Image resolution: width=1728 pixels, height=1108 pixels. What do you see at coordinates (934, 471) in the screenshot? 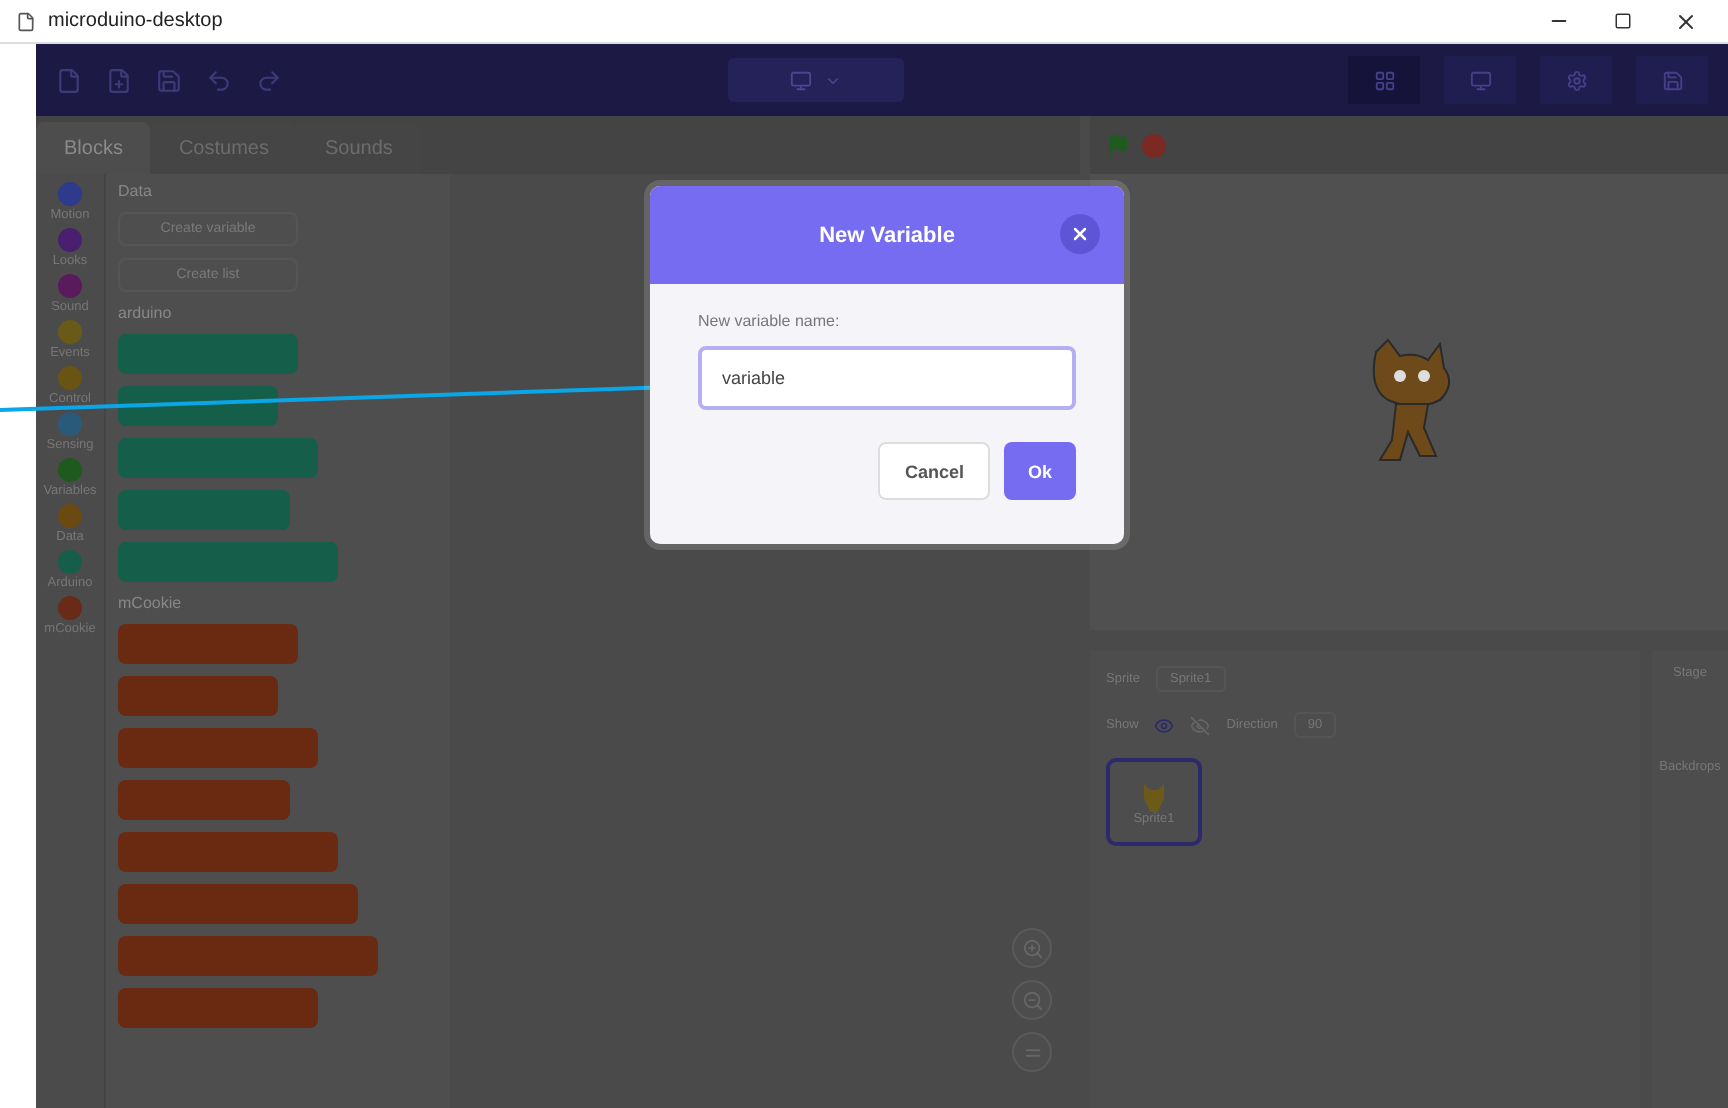
I see `cancel-button: Cancel` at bounding box center [934, 471].